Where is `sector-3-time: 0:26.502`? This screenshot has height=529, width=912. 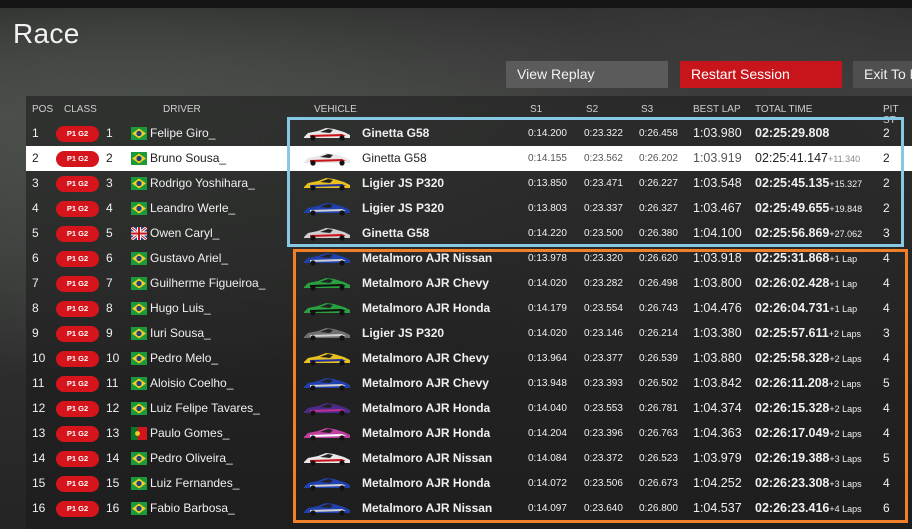
sector-3-time: 0:26.502 is located at coordinates (658, 383).